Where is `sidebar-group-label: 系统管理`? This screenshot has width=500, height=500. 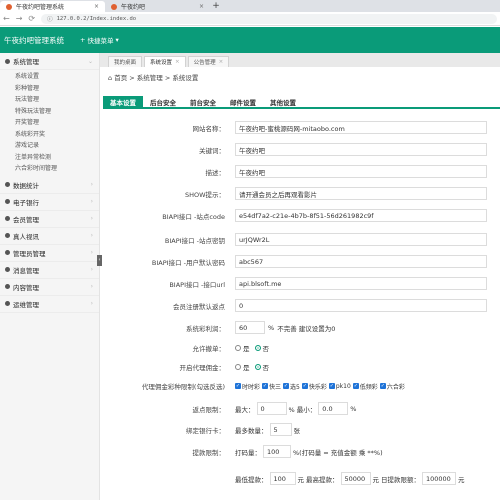 sidebar-group-label: 系统管理 is located at coordinates (26, 62).